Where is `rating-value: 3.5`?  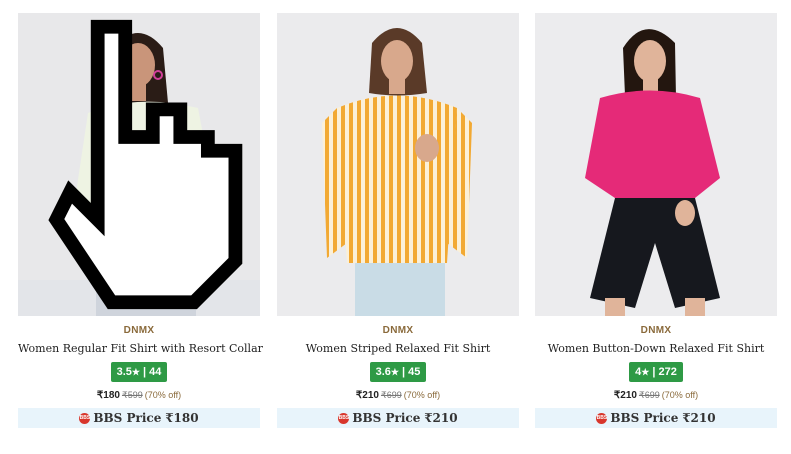
rating-value: 3.5 is located at coordinates (124, 372).